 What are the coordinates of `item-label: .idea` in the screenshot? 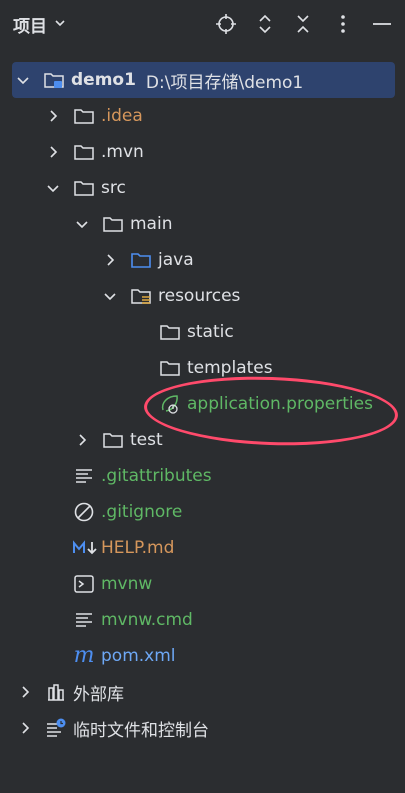 It's located at (122, 116).